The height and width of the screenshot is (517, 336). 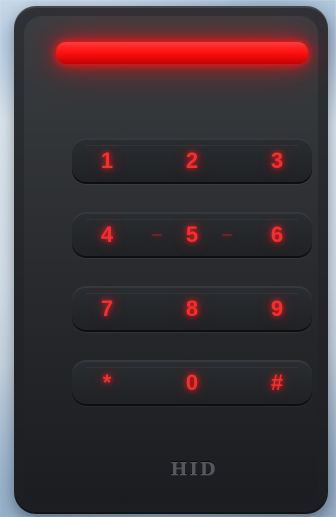 I want to click on key-6: 6, so click(x=277, y=235).